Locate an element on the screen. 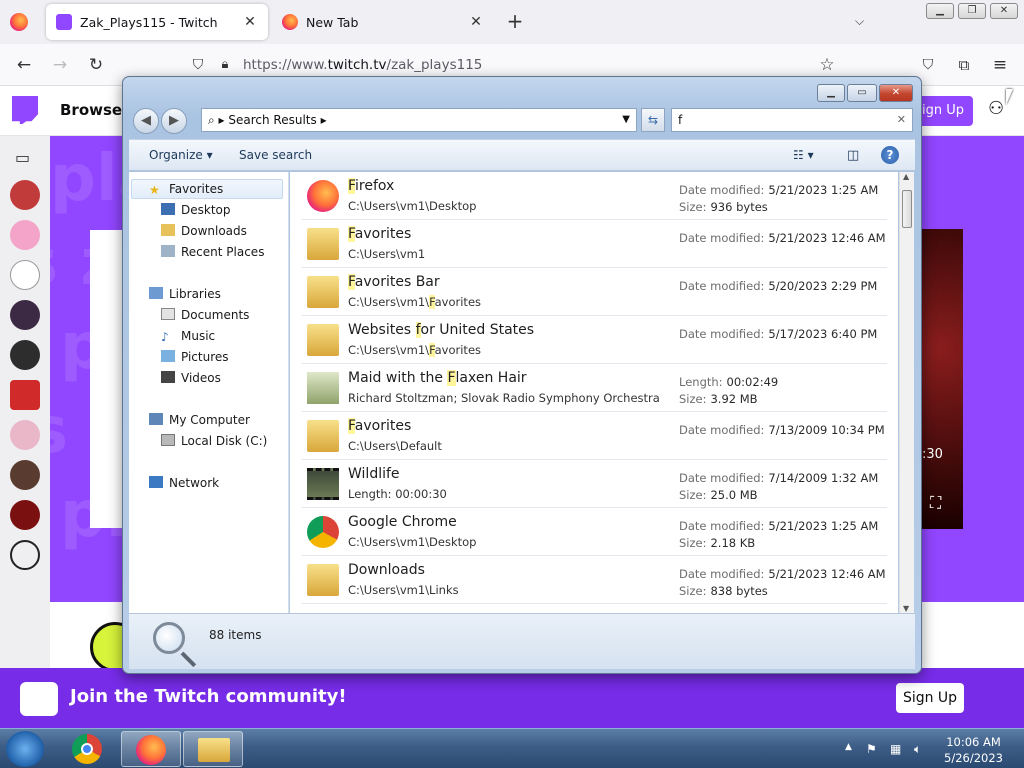 The image size is (1024, 768). taskbar-firefox is located at coordinates (151, 749).